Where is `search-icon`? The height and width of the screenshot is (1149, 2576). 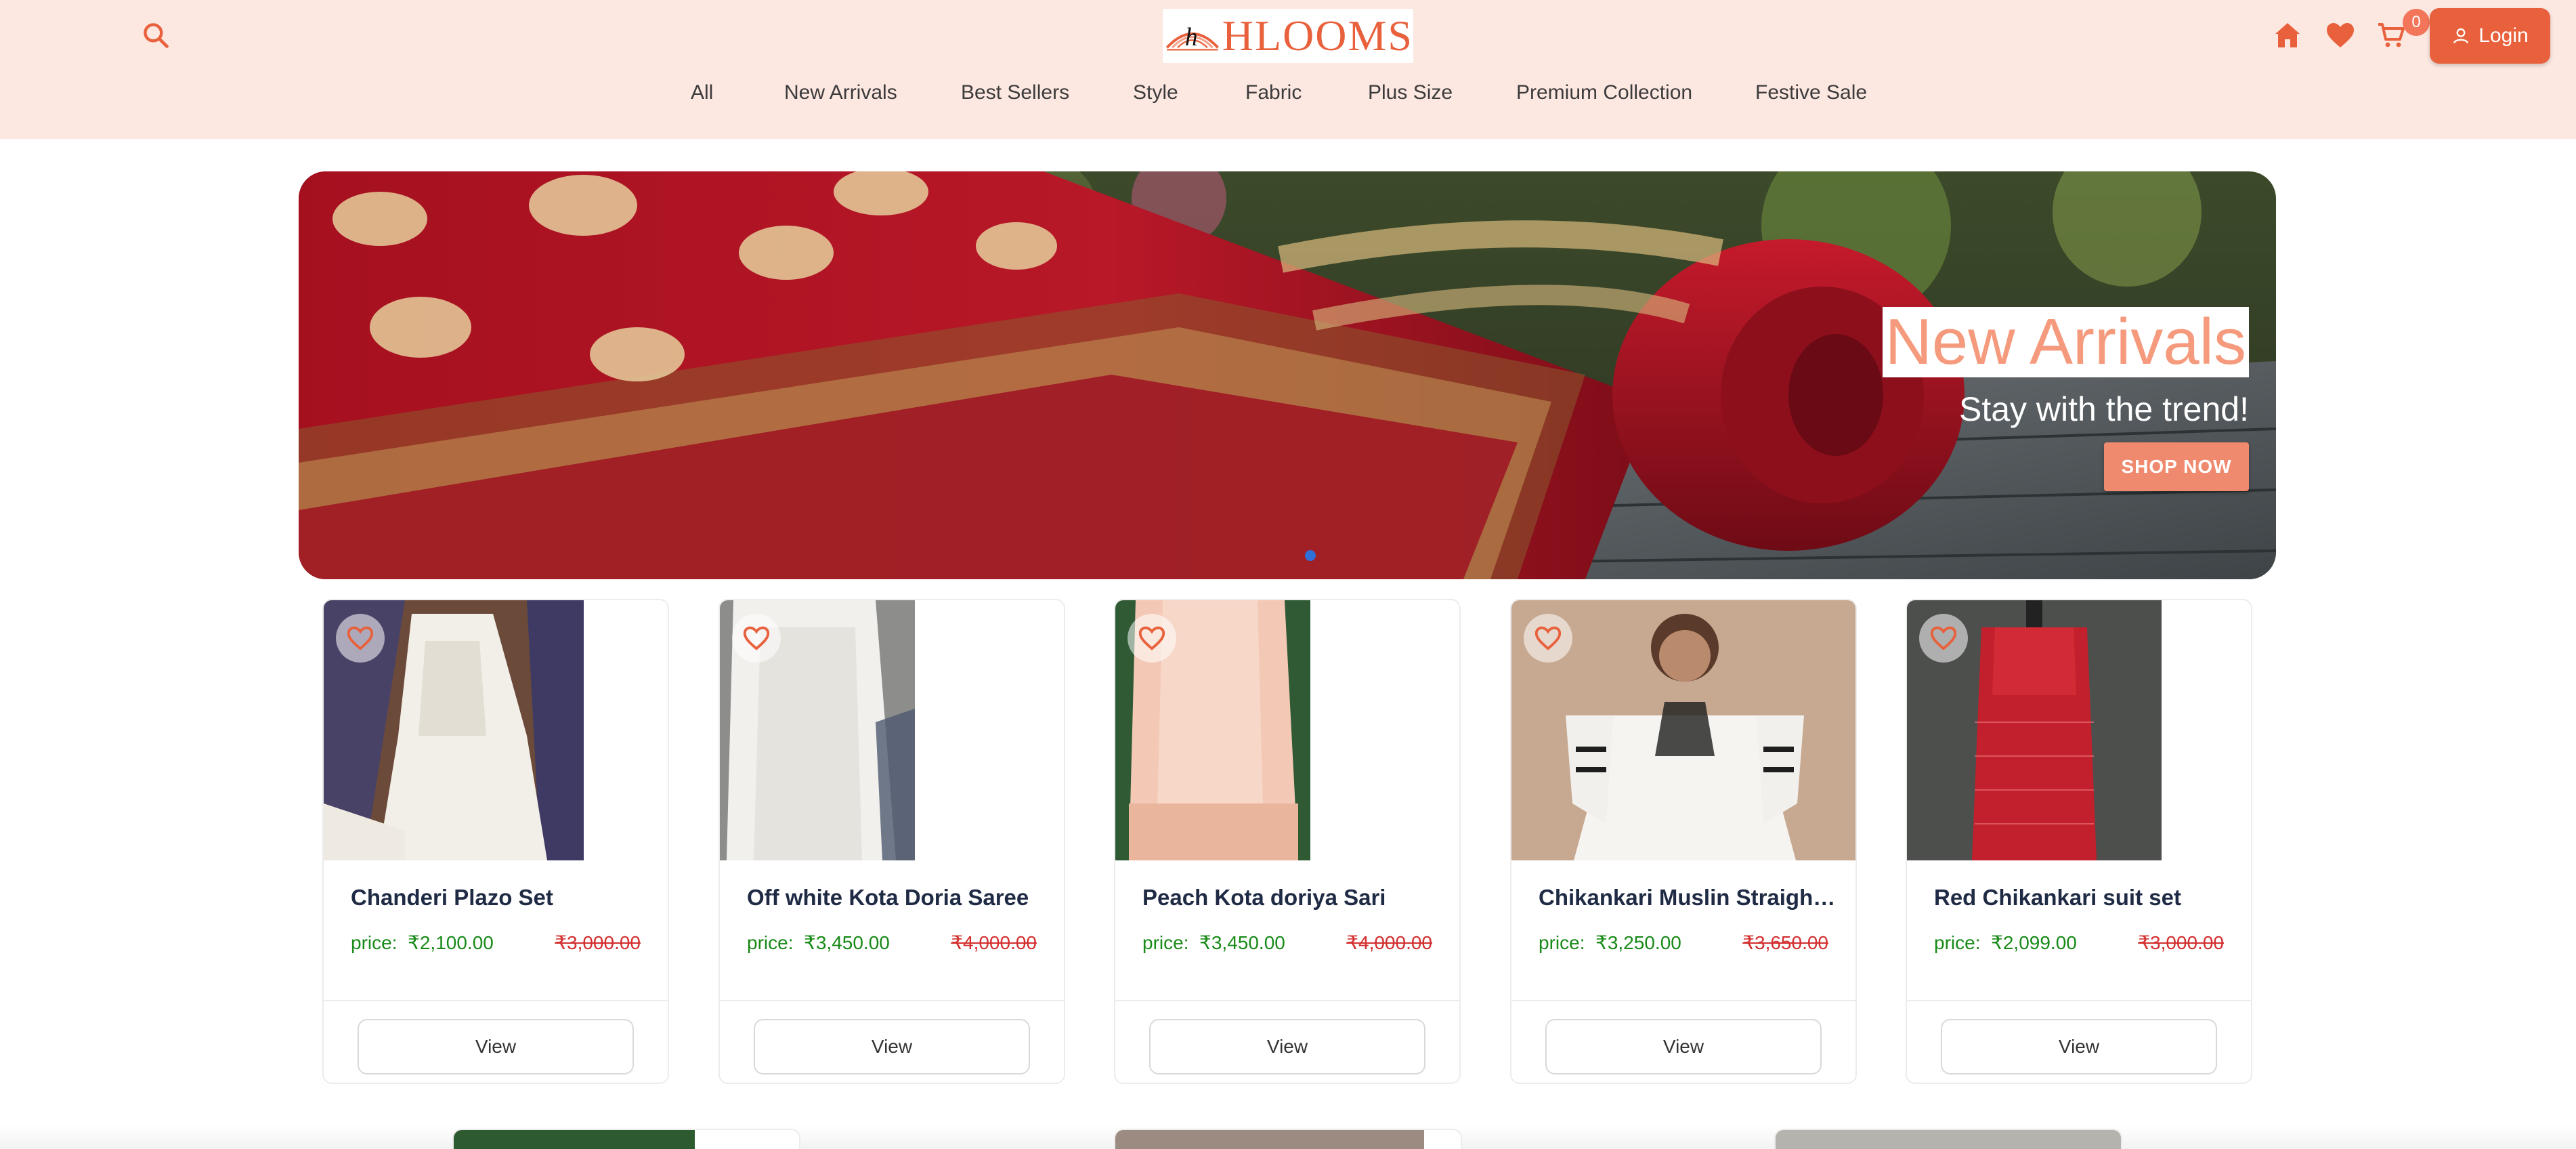
search-icon is located at coordinates (156, 35).